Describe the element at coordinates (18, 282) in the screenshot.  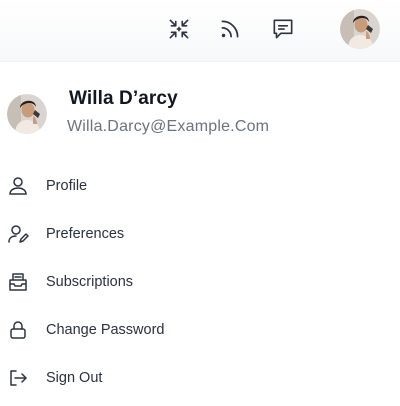
I see `inbox-icon` at that location.